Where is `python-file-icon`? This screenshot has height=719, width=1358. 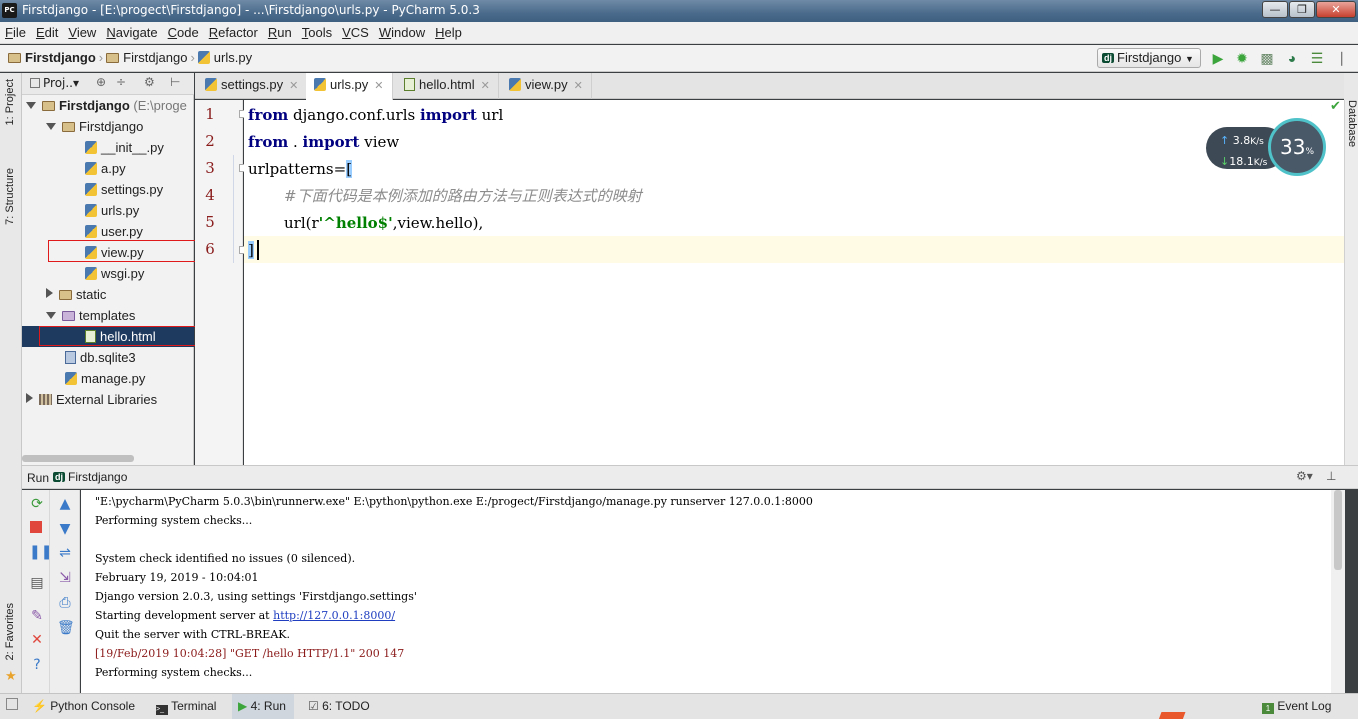 python-file-icon is located at coordinates (71, 378).